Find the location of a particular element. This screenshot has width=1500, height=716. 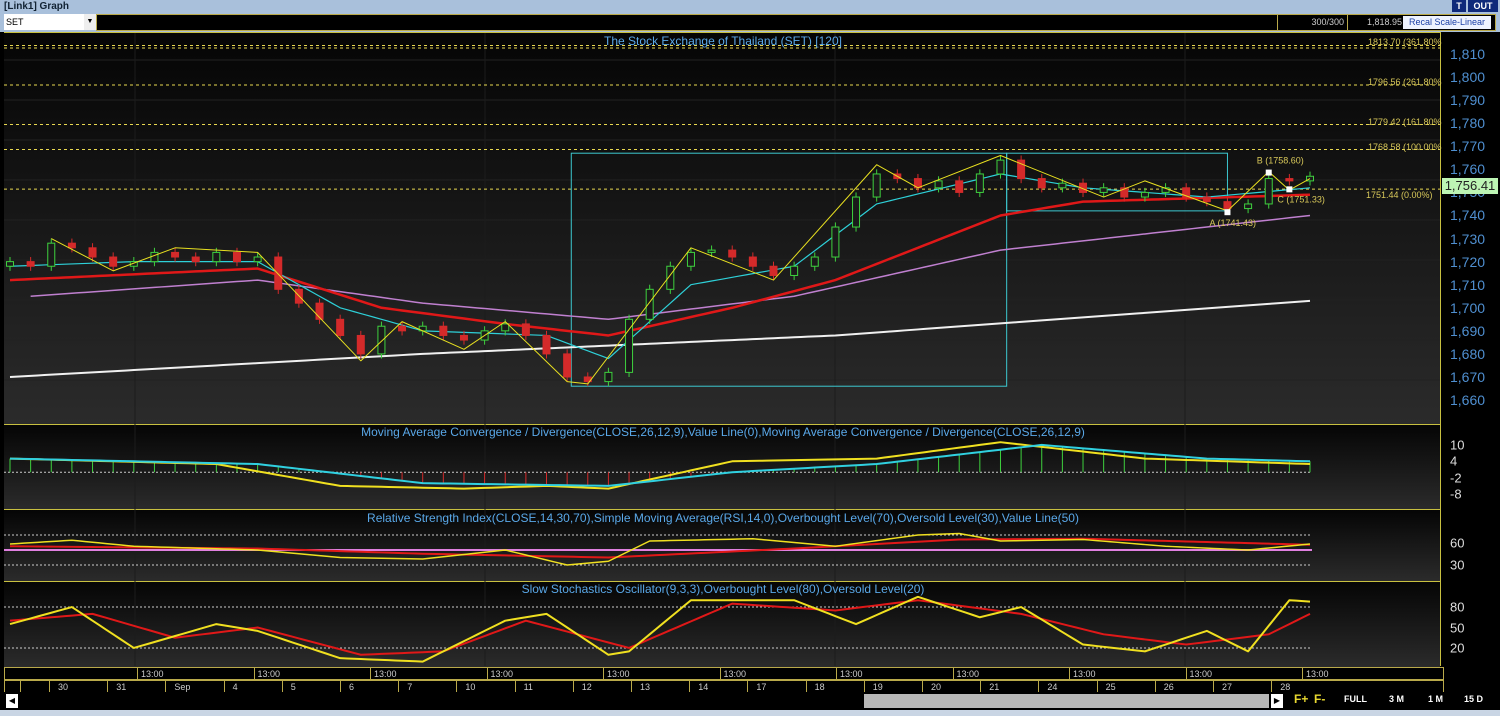

t-button: T is located at coordinates (1459, 6).